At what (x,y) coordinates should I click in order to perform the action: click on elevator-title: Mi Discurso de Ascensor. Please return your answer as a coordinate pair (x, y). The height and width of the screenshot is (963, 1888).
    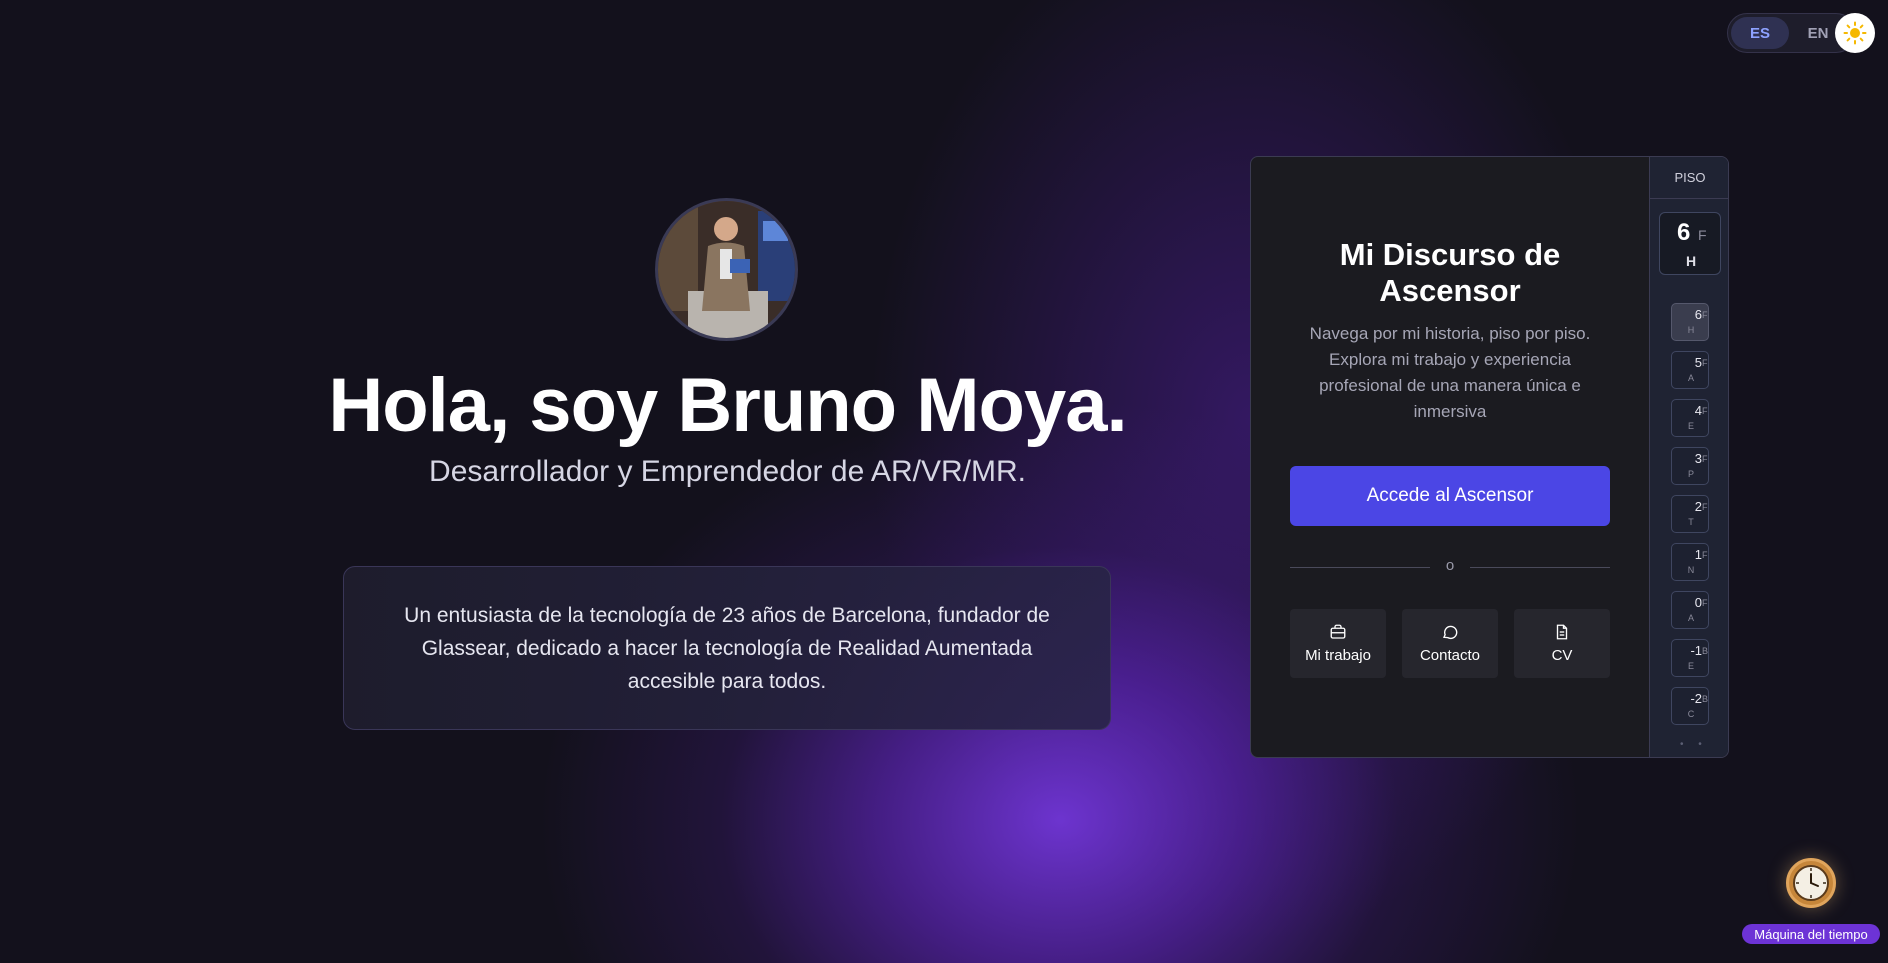
    Looking at the image, I should click on (1450, 272).